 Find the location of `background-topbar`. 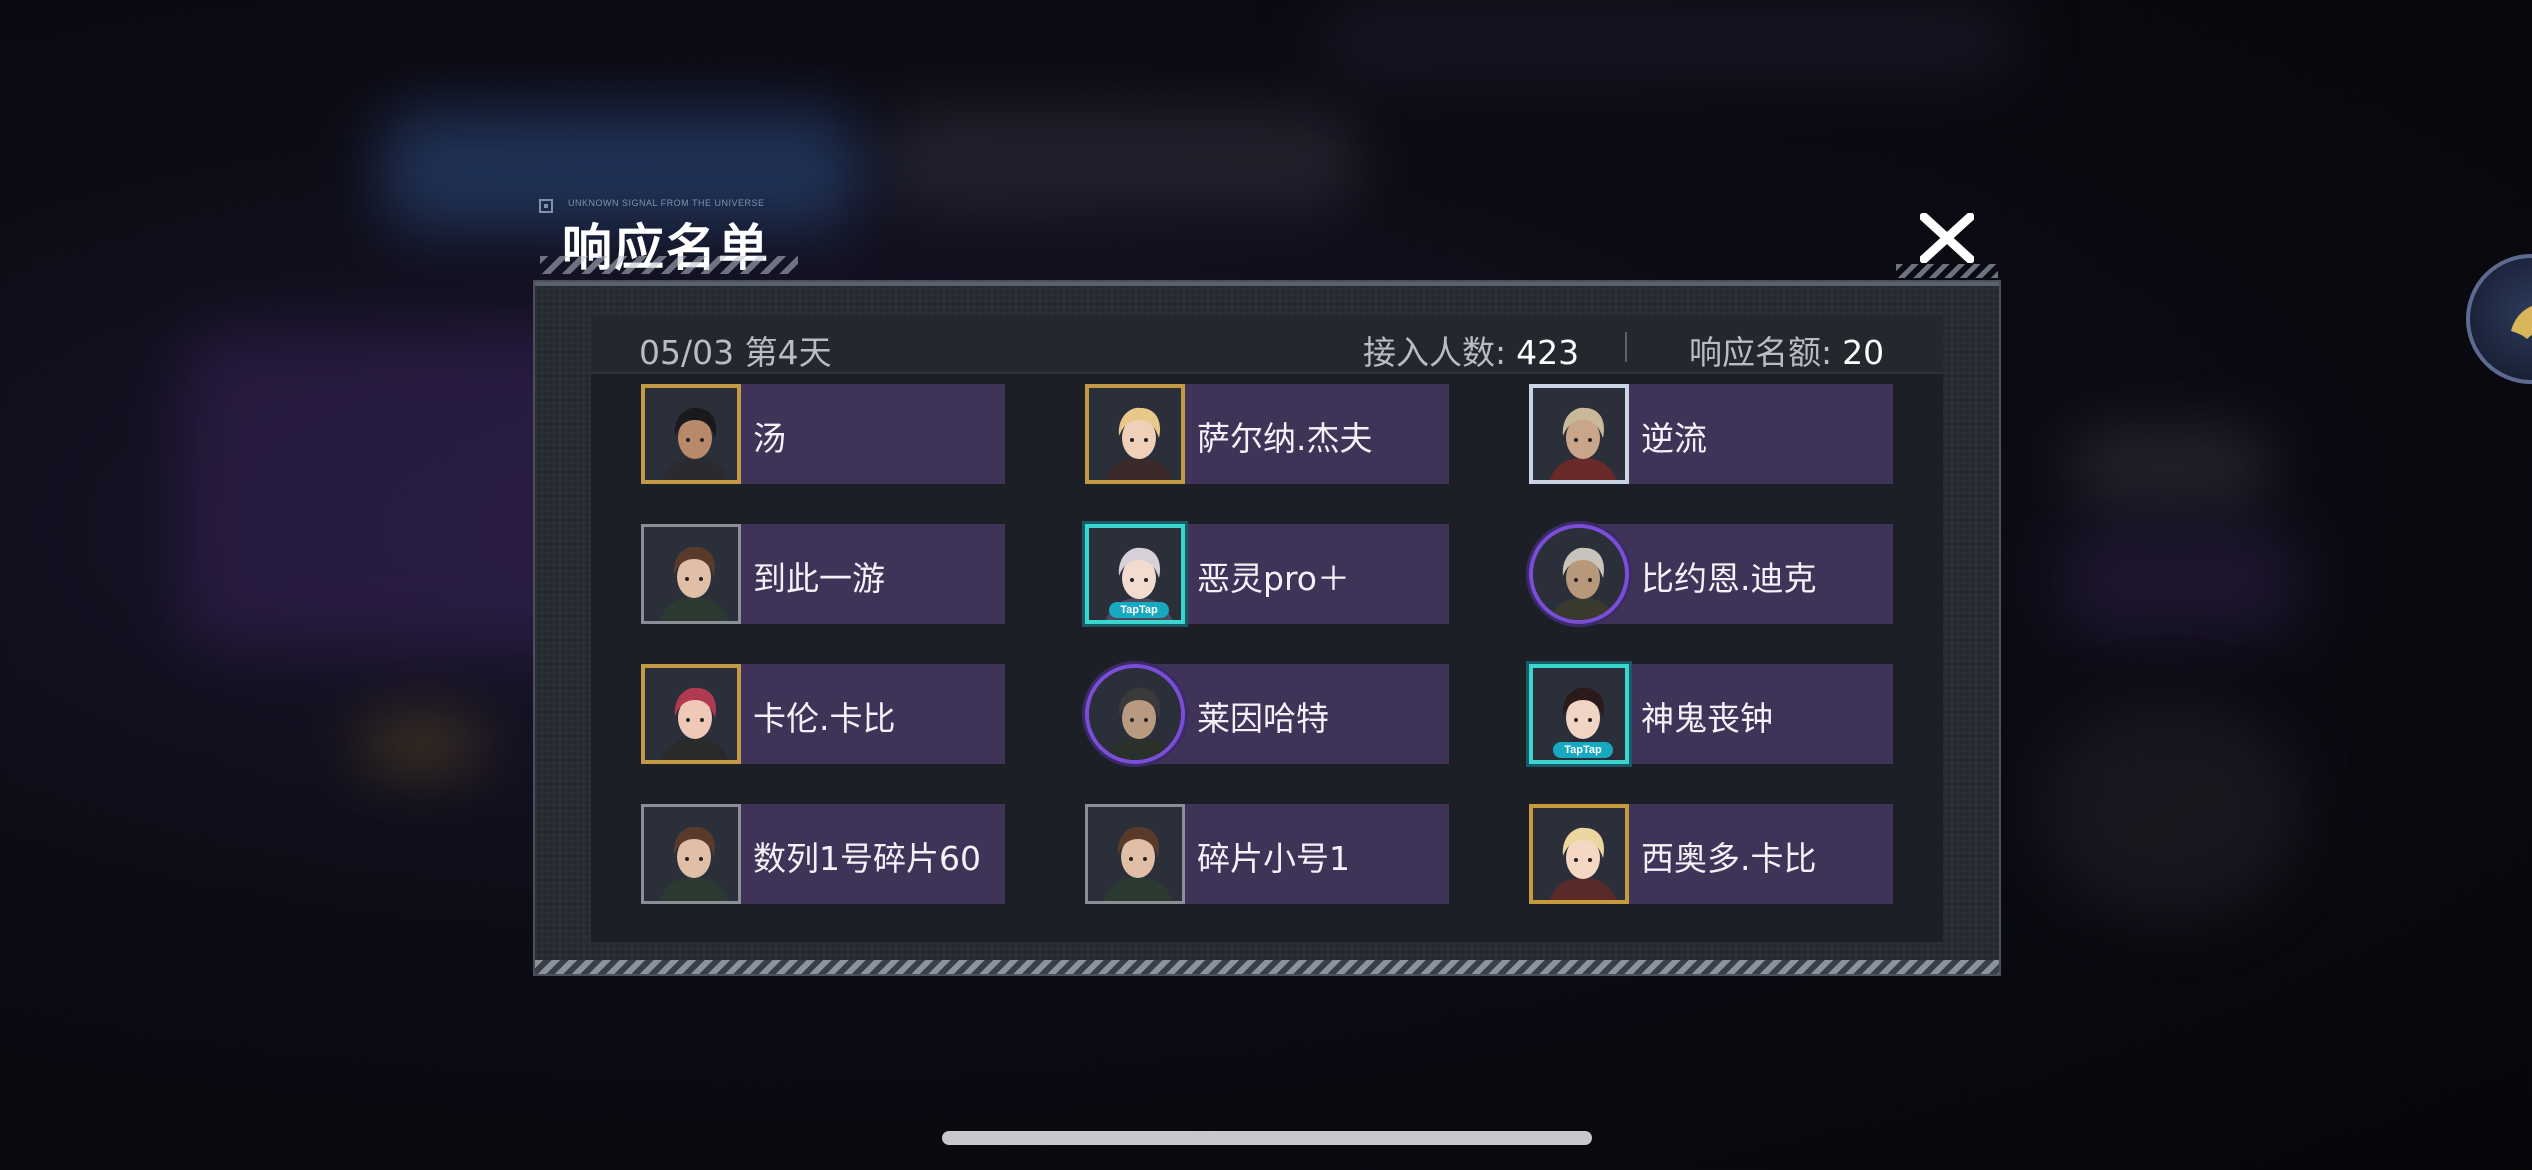

background-topbar is located at coordinates (1670, 40).